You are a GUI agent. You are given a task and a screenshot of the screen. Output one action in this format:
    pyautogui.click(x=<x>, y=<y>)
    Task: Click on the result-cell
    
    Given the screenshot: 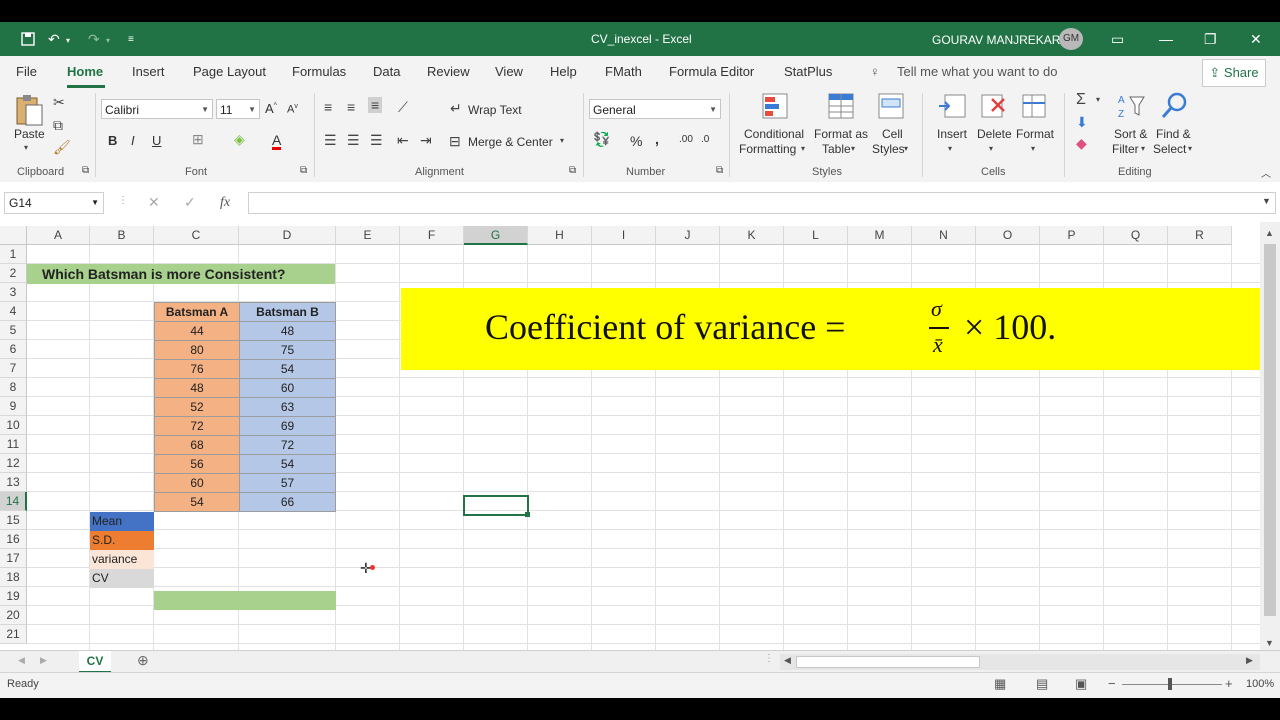 What is the action you would take?
    pyautogui.click(x=245, y=600)
    